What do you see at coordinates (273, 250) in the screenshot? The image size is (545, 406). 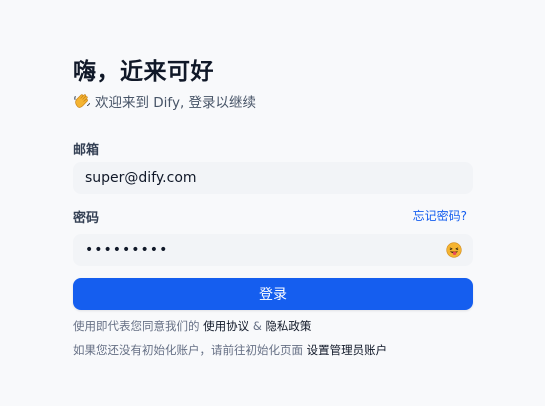 I see `password-field: •••••••••` at bounding box center [273, 250].